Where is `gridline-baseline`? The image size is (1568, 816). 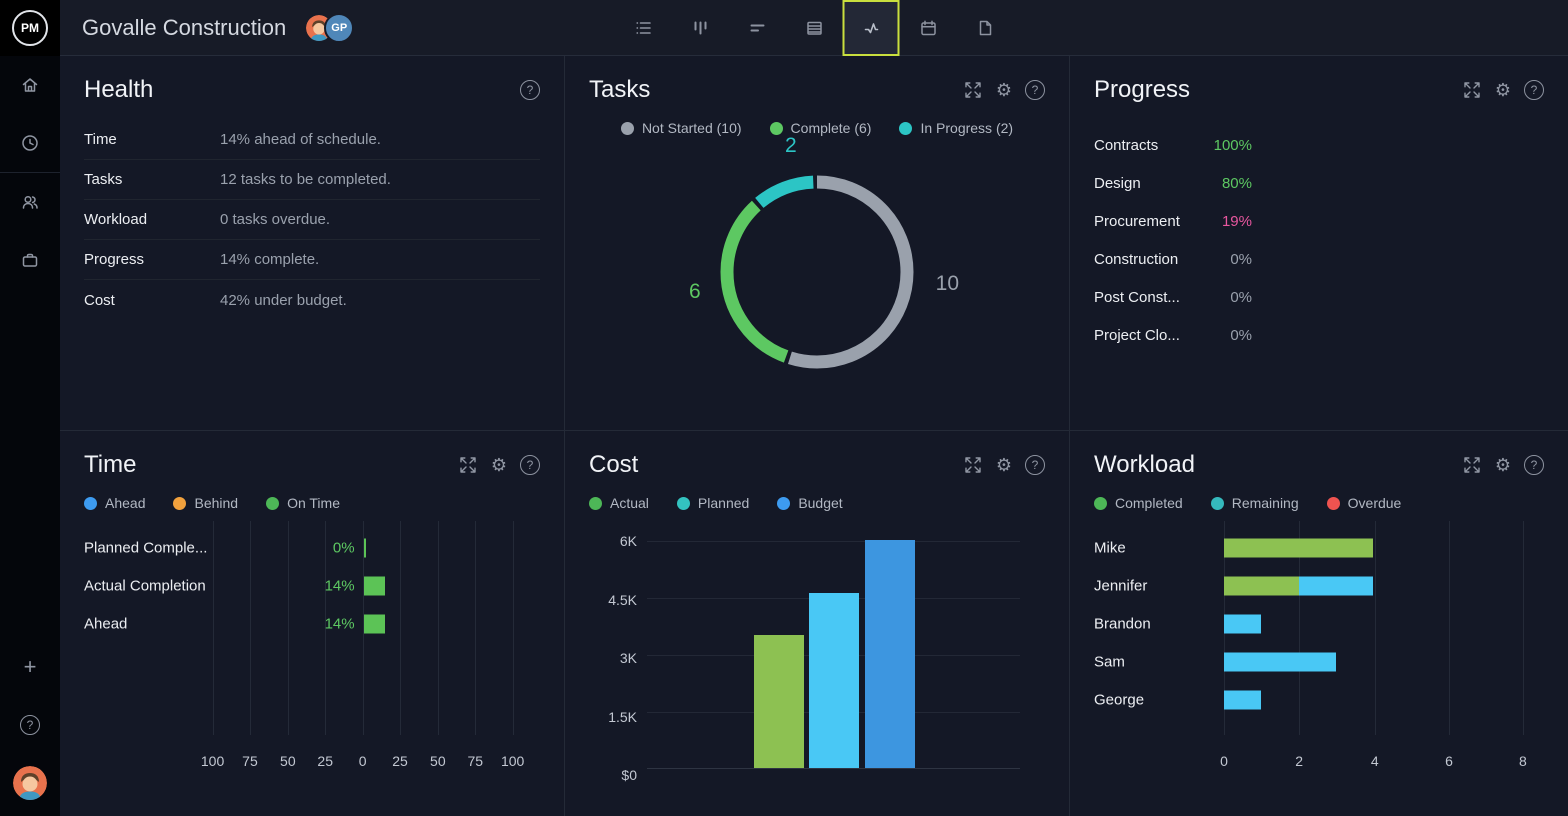 gridline-baseline is located at coordinates (833, 768).